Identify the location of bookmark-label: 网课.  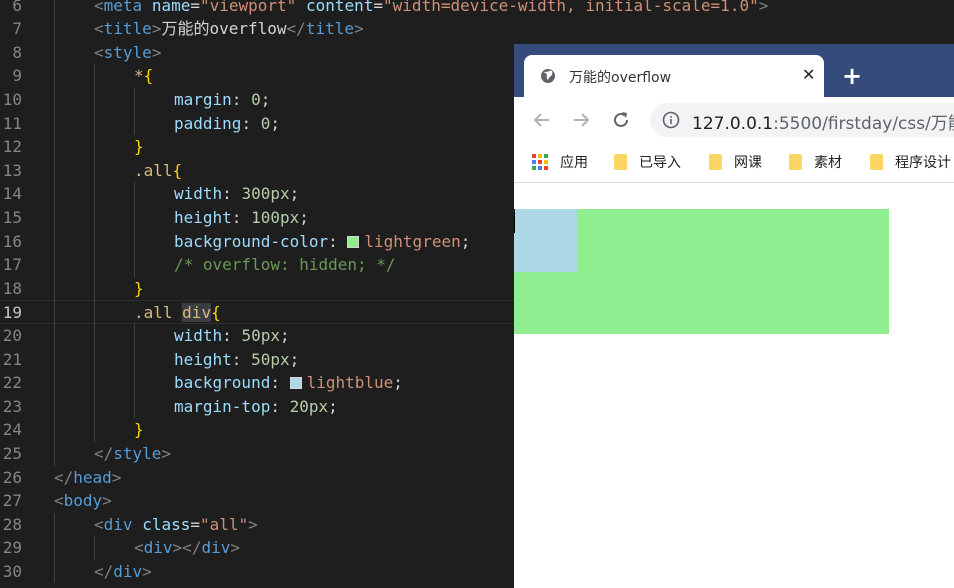
(748, 163).